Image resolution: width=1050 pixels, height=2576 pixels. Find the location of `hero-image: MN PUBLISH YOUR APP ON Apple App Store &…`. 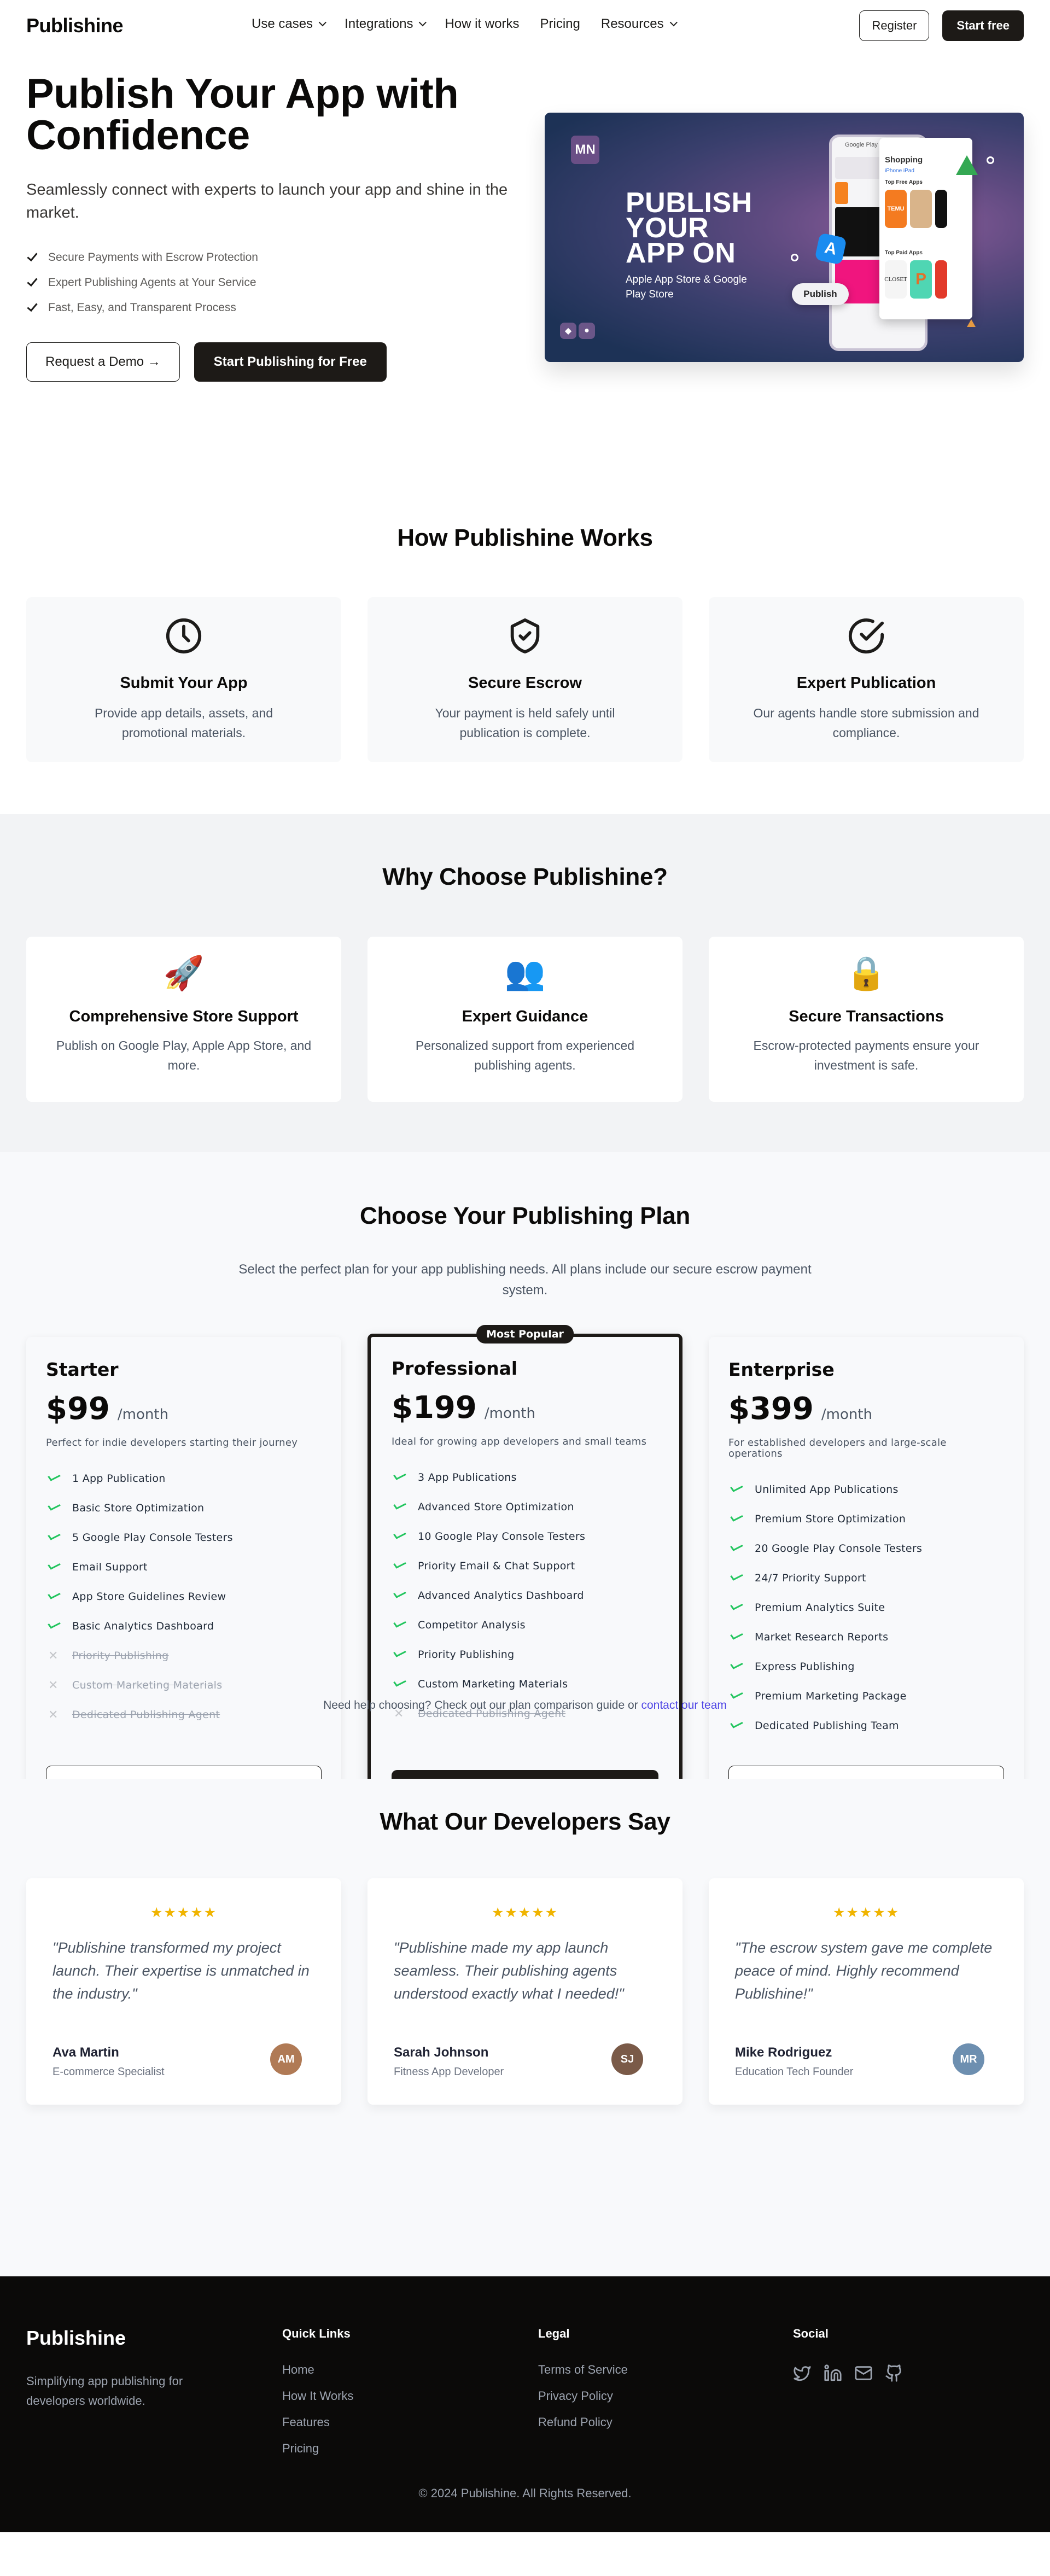

hero-image: MN PUBLISH YOUR APP ON Apple App Store &… is located at coordinates (784, 237).